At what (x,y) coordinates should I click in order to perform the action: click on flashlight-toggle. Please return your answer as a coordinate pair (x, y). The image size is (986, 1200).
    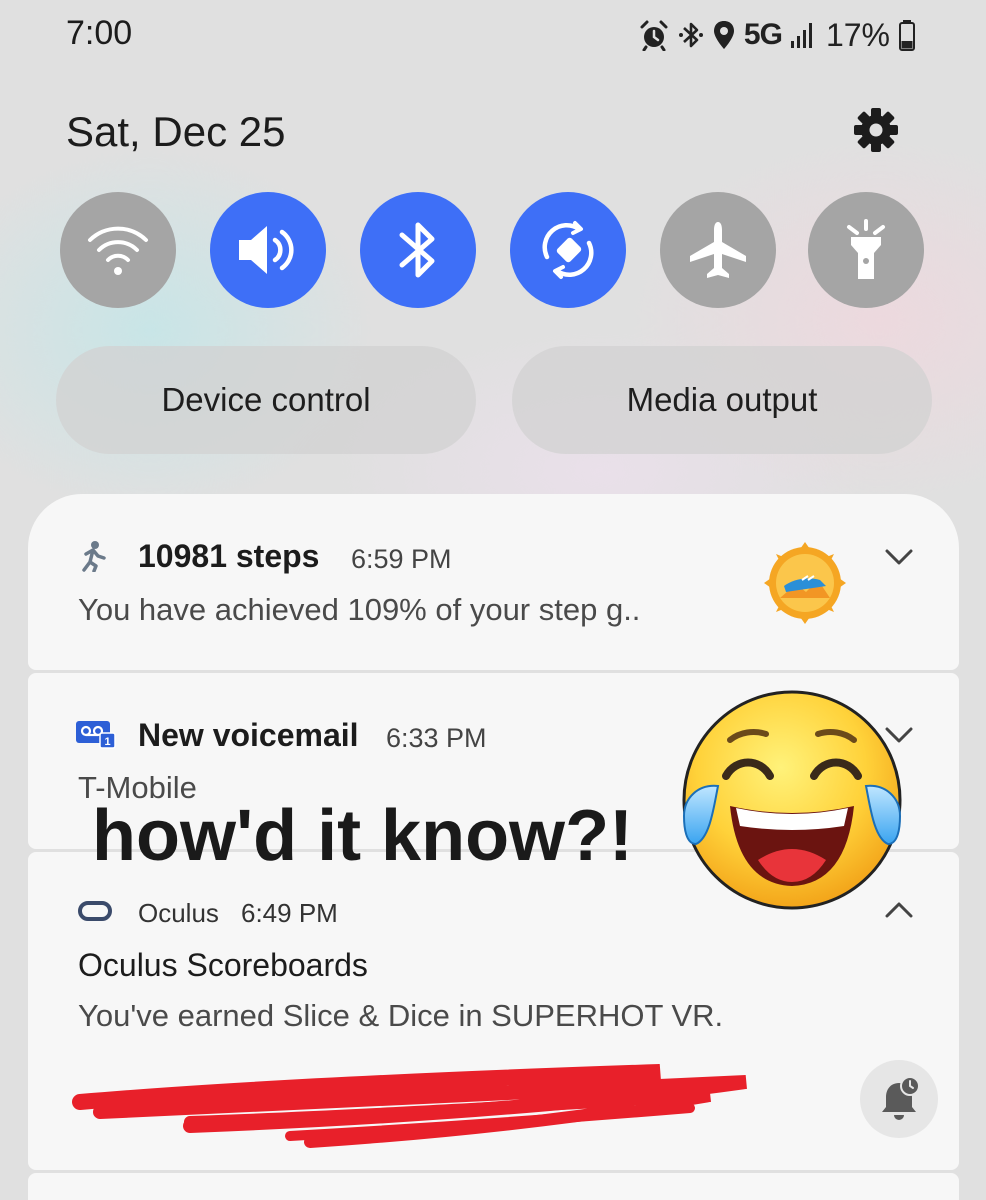
    Looking at the image, I should click on (866, 250).